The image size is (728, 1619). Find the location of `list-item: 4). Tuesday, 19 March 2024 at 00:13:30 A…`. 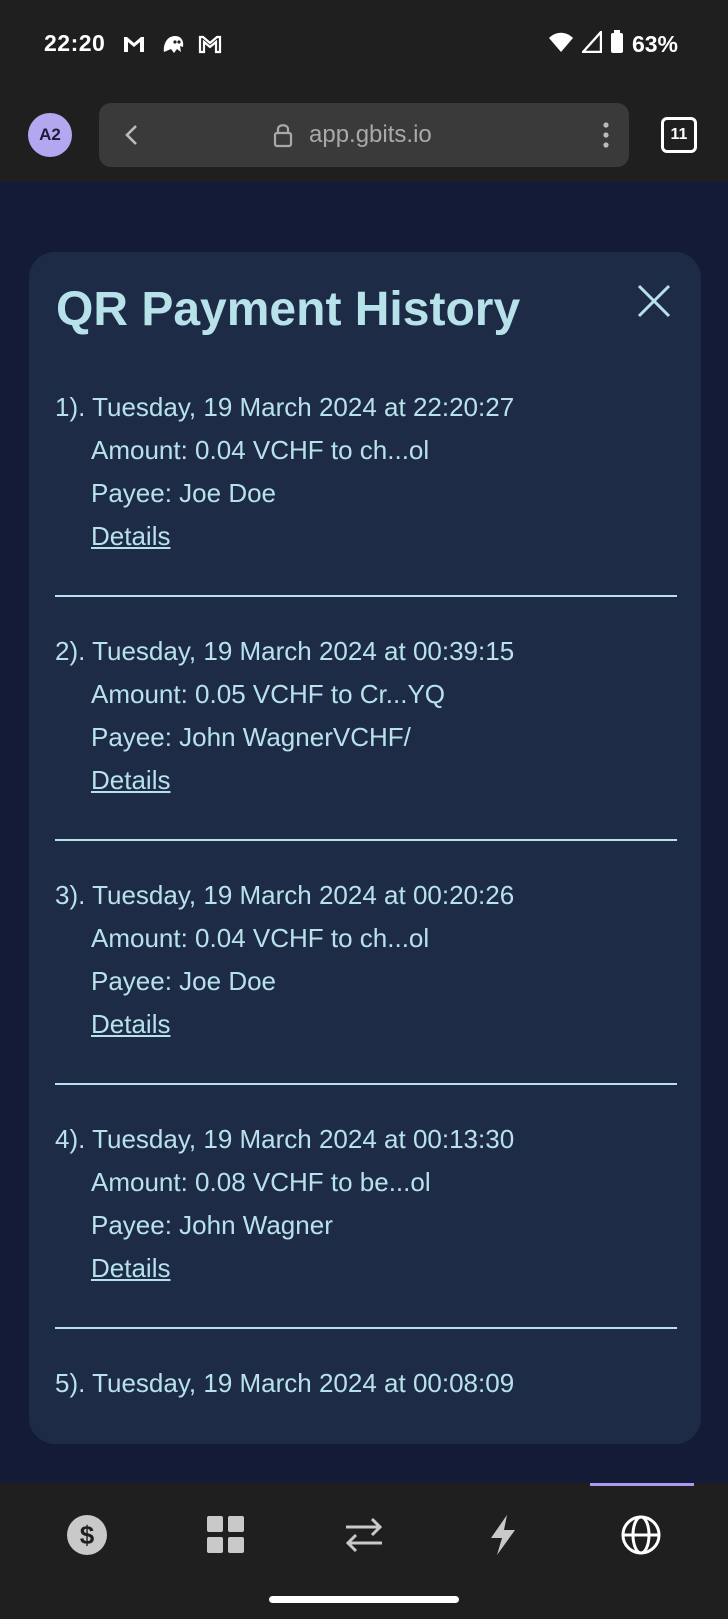

list-item: 4). Tuesday, 19 March 2024 at 00:13:30 A… is located at coordinates (366, 1246).